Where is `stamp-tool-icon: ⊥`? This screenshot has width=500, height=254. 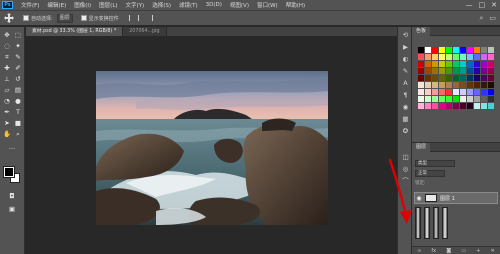
stamp-tool-icon: ⊥ is located at coordinates (7, 79).